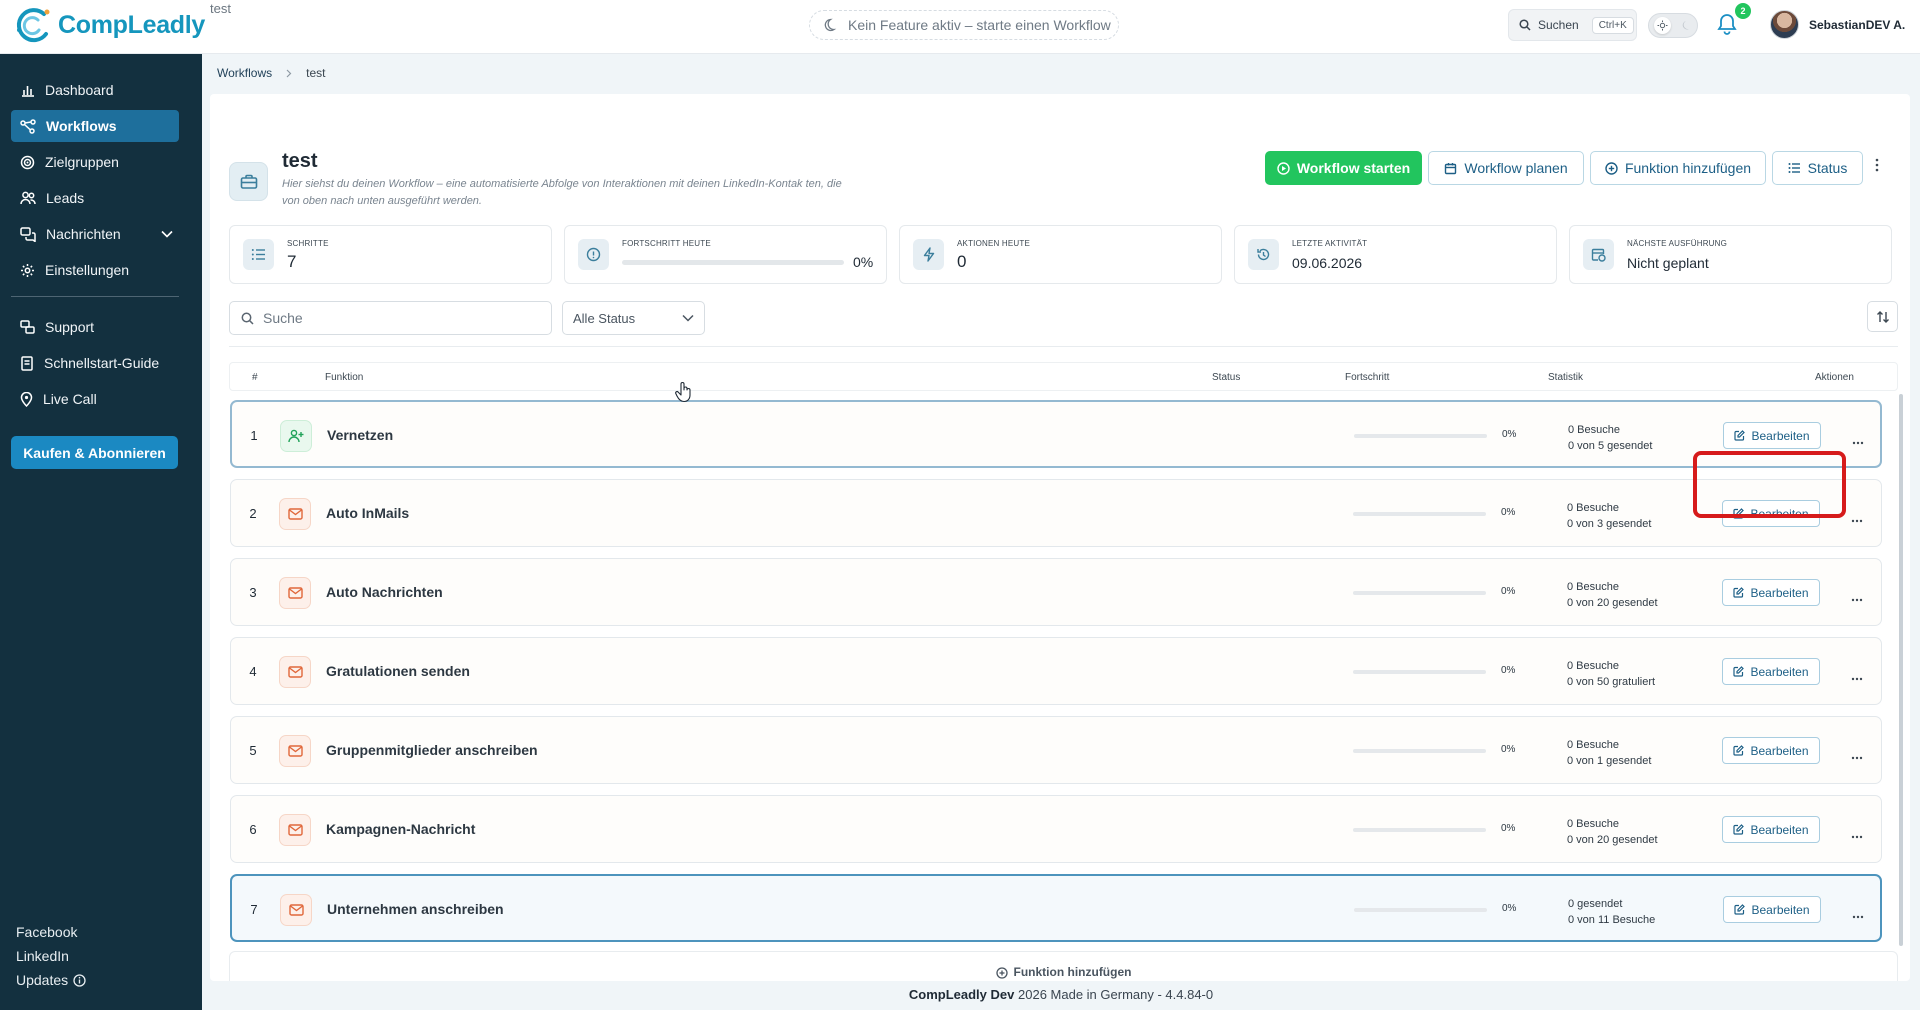 The height and width of the screenshot is (1010, 1920). Describe the element at coordinates (248, 181) in the screenshot. I see `briefcase-icon` at that location.